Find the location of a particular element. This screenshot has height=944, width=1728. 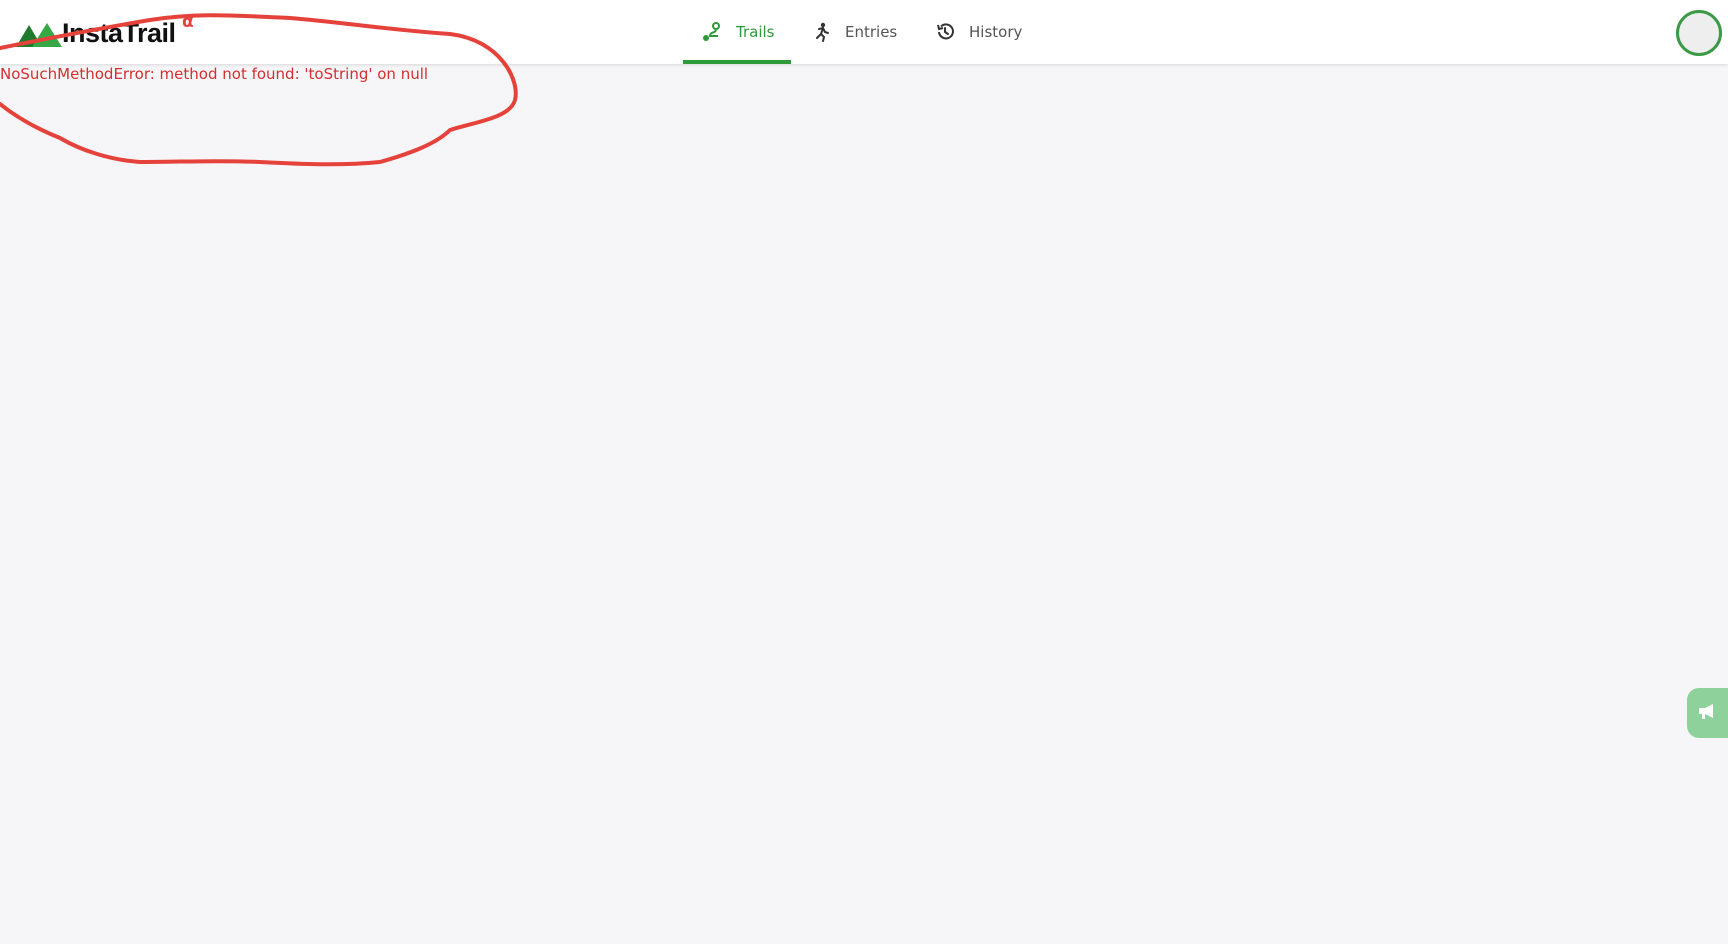

app-logo: InstaTrail α is located at coordinates (111, 30).